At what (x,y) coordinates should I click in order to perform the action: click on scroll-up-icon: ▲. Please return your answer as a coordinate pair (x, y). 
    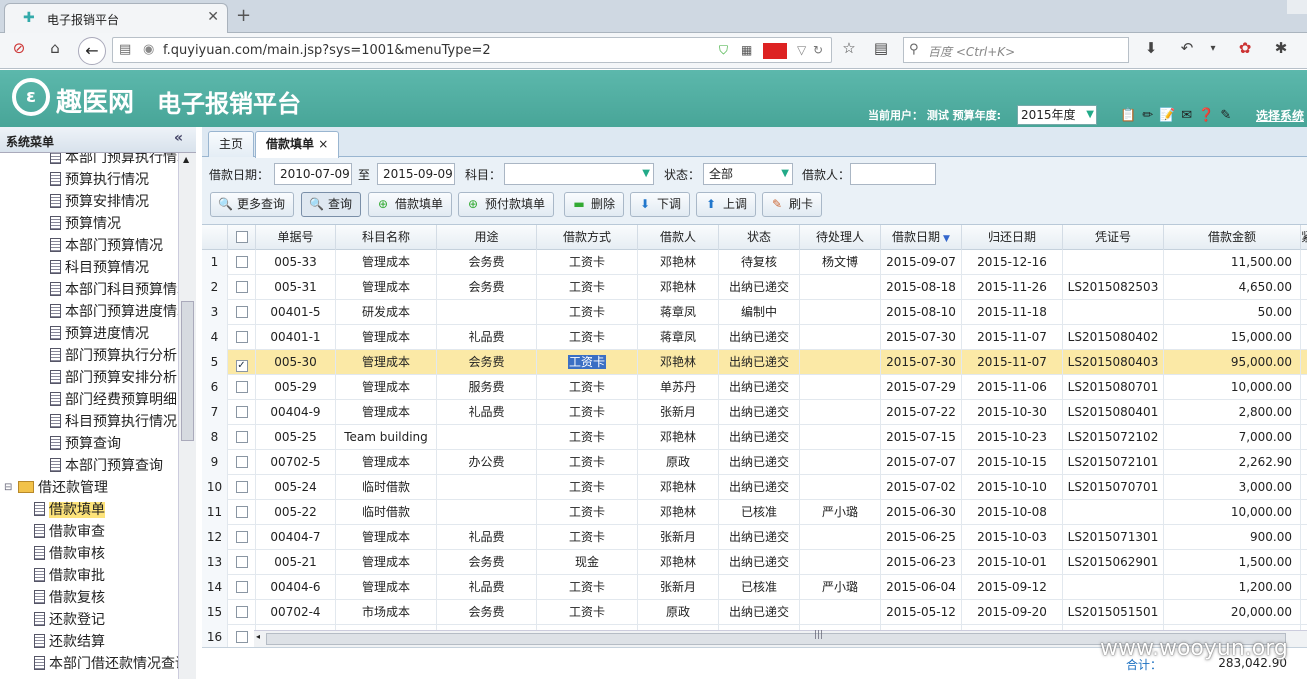
    Looking at the image, I should click on (186, 159).